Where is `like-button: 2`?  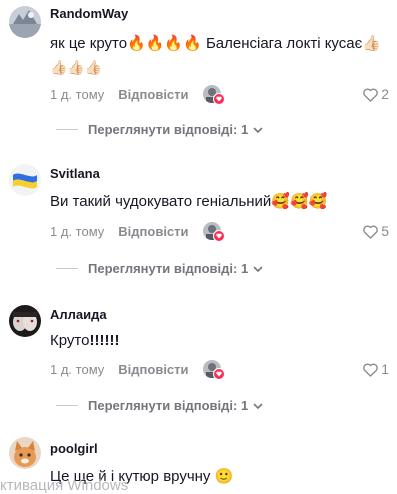 like-button: 2 is located at coordinates (375, 94).